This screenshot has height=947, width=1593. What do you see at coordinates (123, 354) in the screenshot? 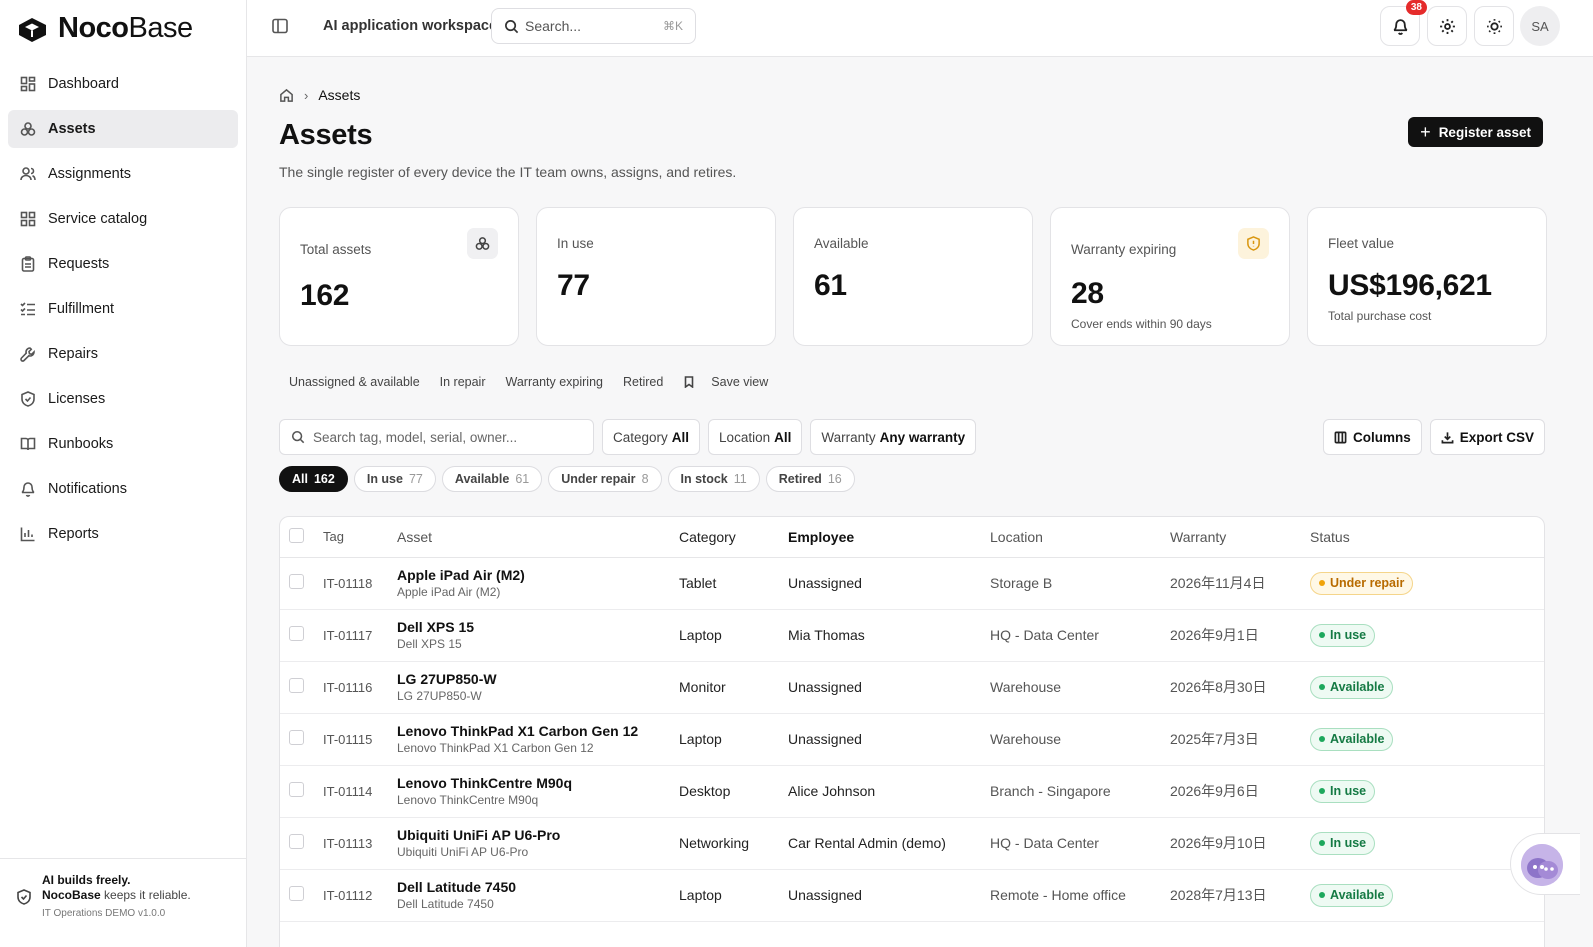
I see `sidebar-item-repairs: Repairs` at bounding box center [123, 354].